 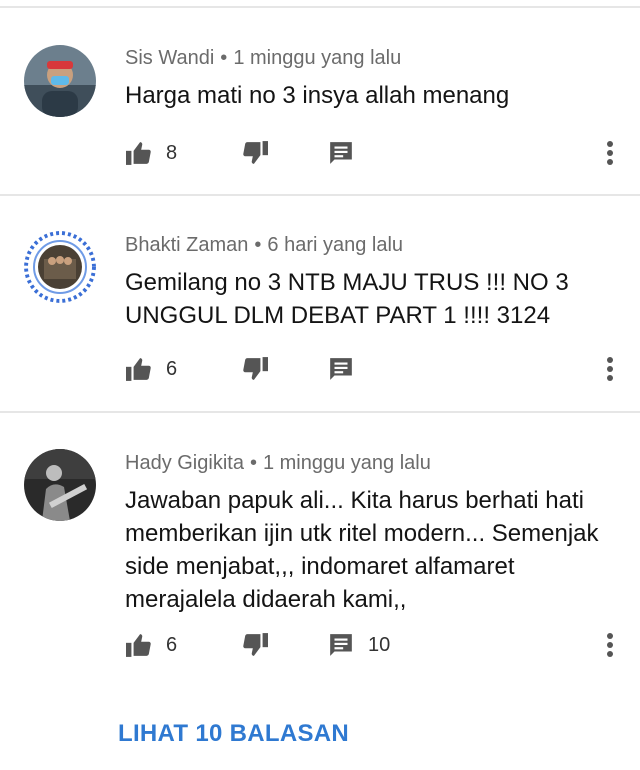 What do you see at coordinates (335, 245) in the screenshot?
I see `comment-time: 6 hari yang lalu` at bounding box center [335, 245].